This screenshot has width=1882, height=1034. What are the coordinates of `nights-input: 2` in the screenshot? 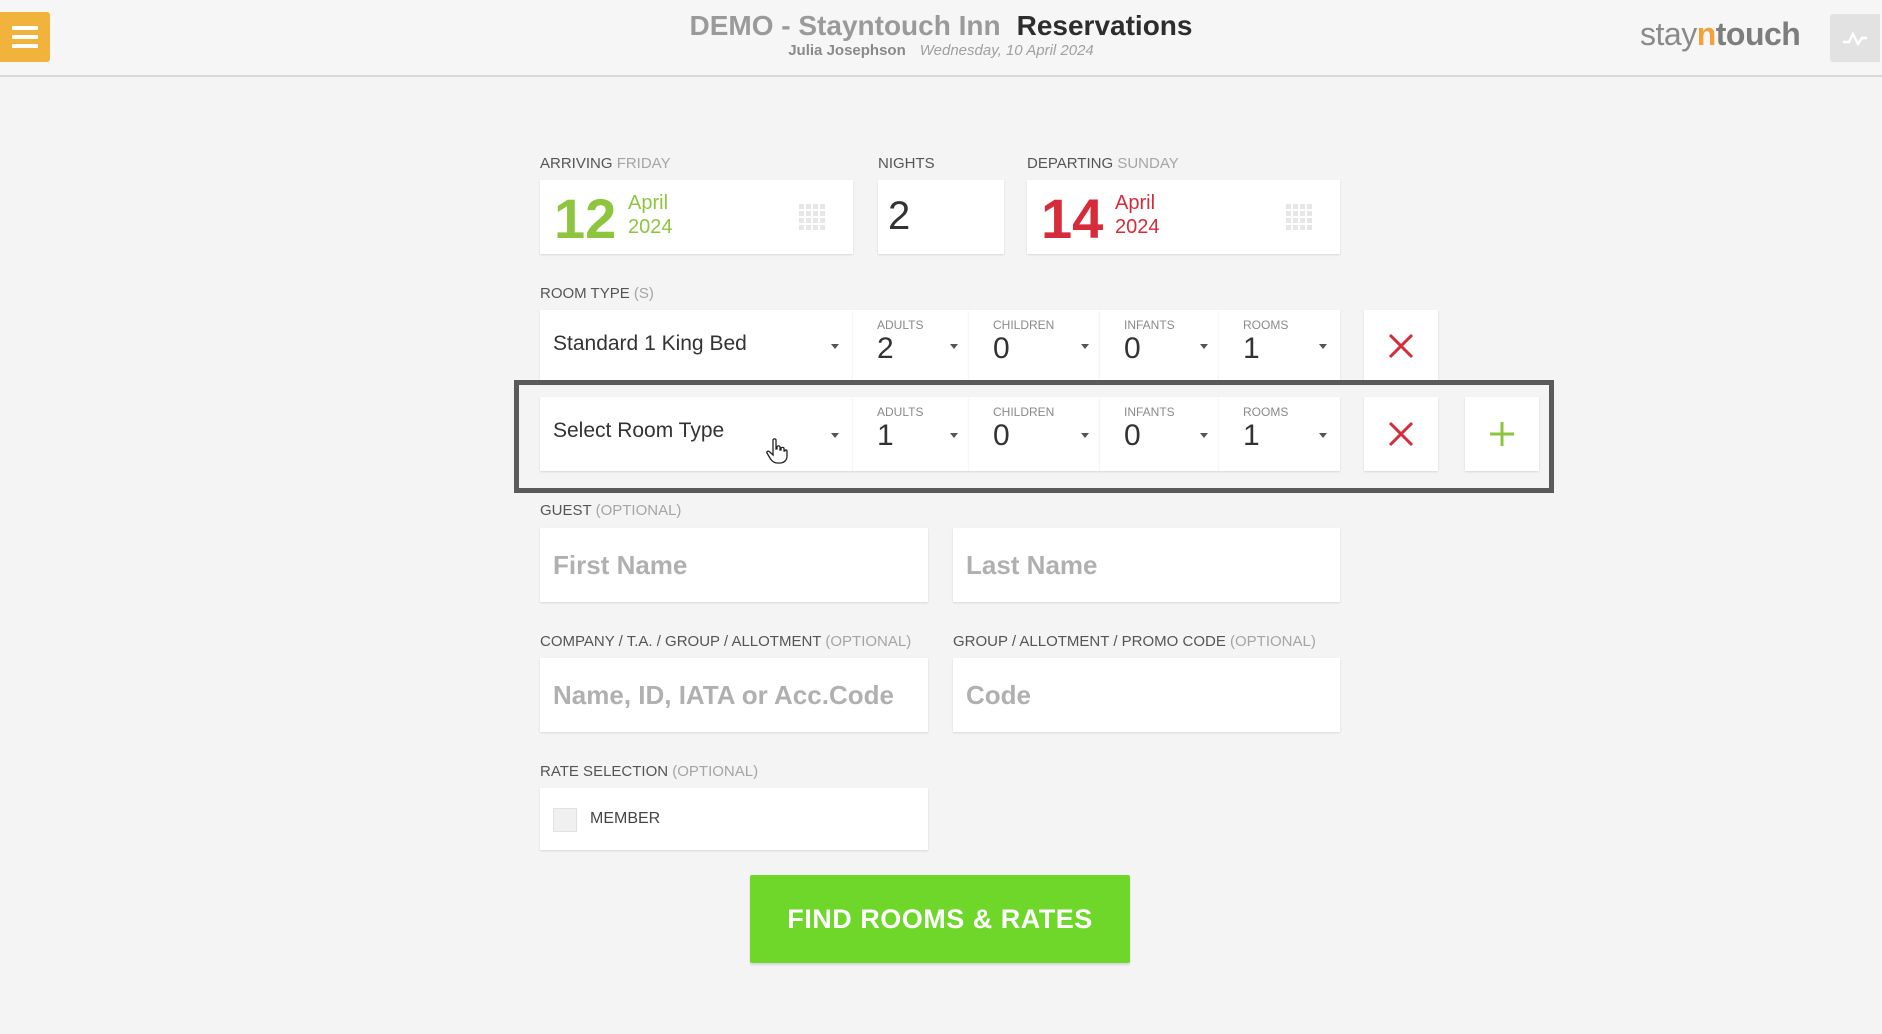 It's located at (941, 217).